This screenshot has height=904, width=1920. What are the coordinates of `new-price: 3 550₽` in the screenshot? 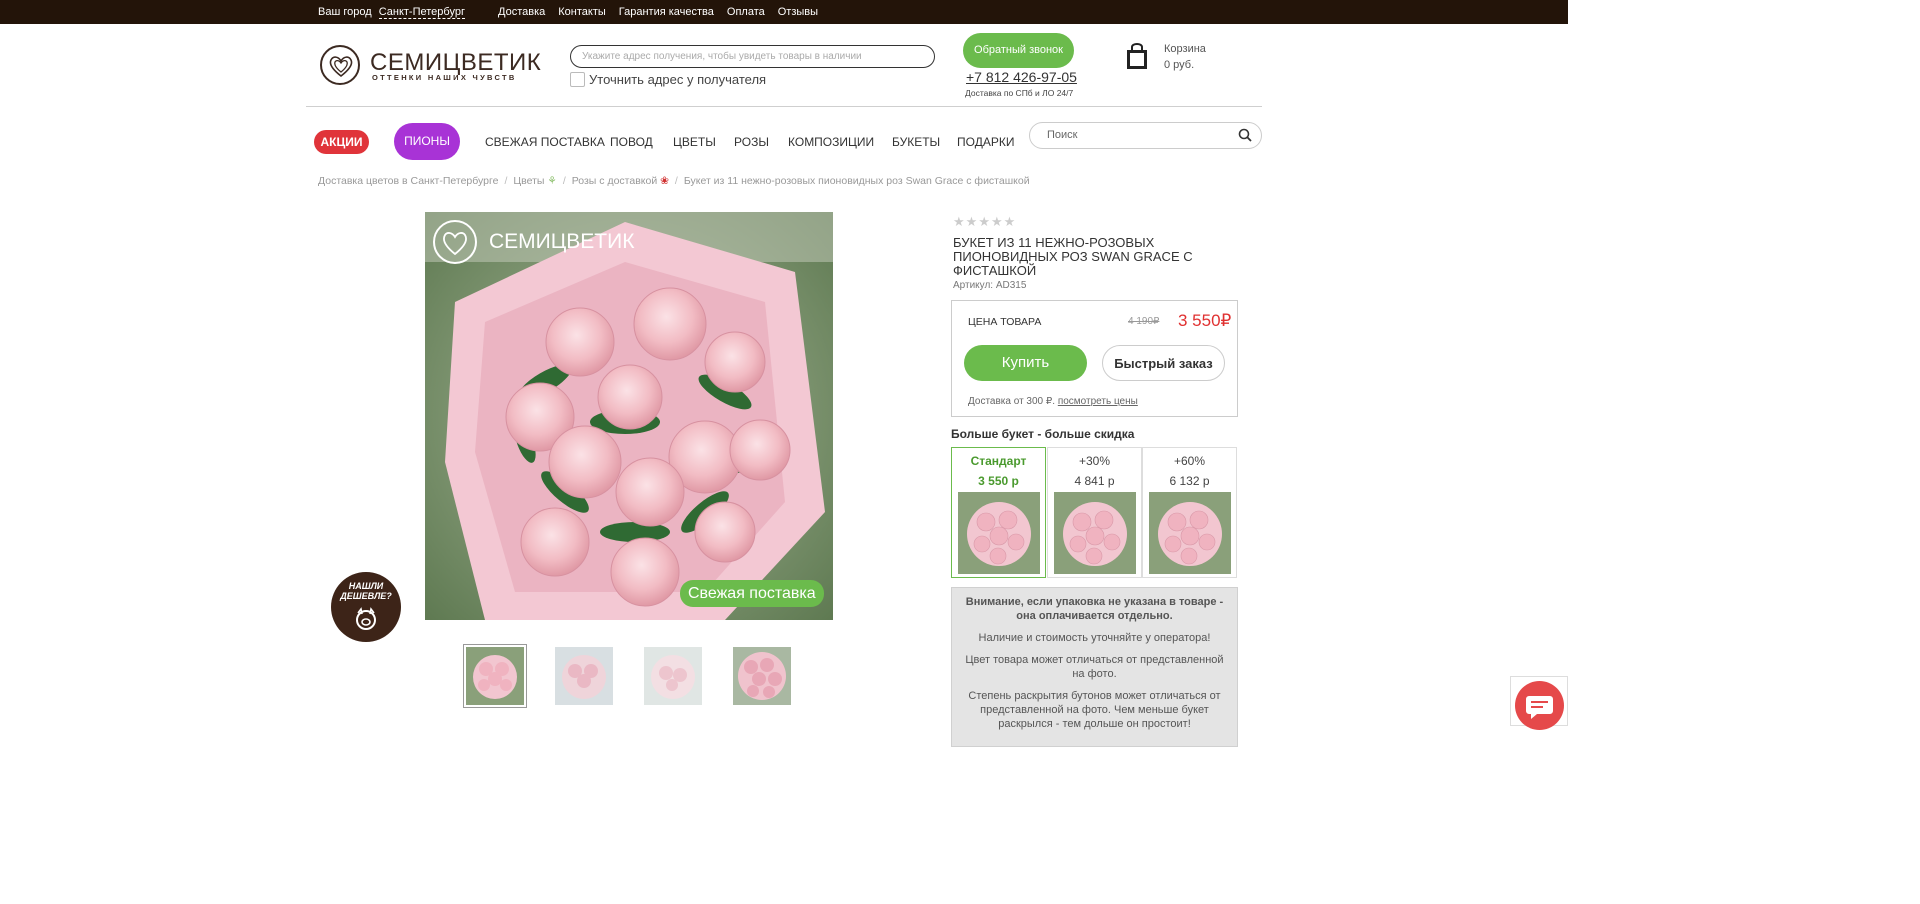 It's located at (1205, 320).